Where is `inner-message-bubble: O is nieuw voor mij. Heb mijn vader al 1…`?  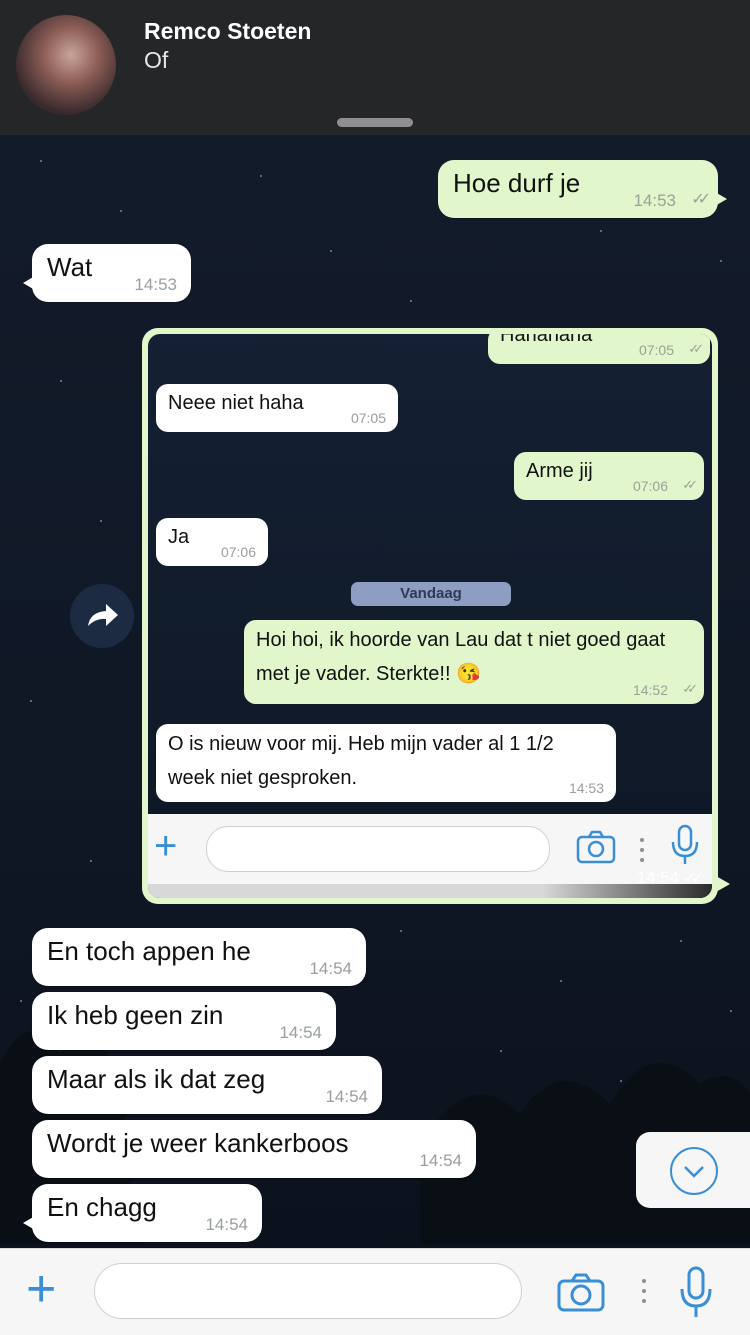 inner-message-bubble: O is nieuw voor mij. Heb mijn vader al 1… is located at coordinates (386, 763).